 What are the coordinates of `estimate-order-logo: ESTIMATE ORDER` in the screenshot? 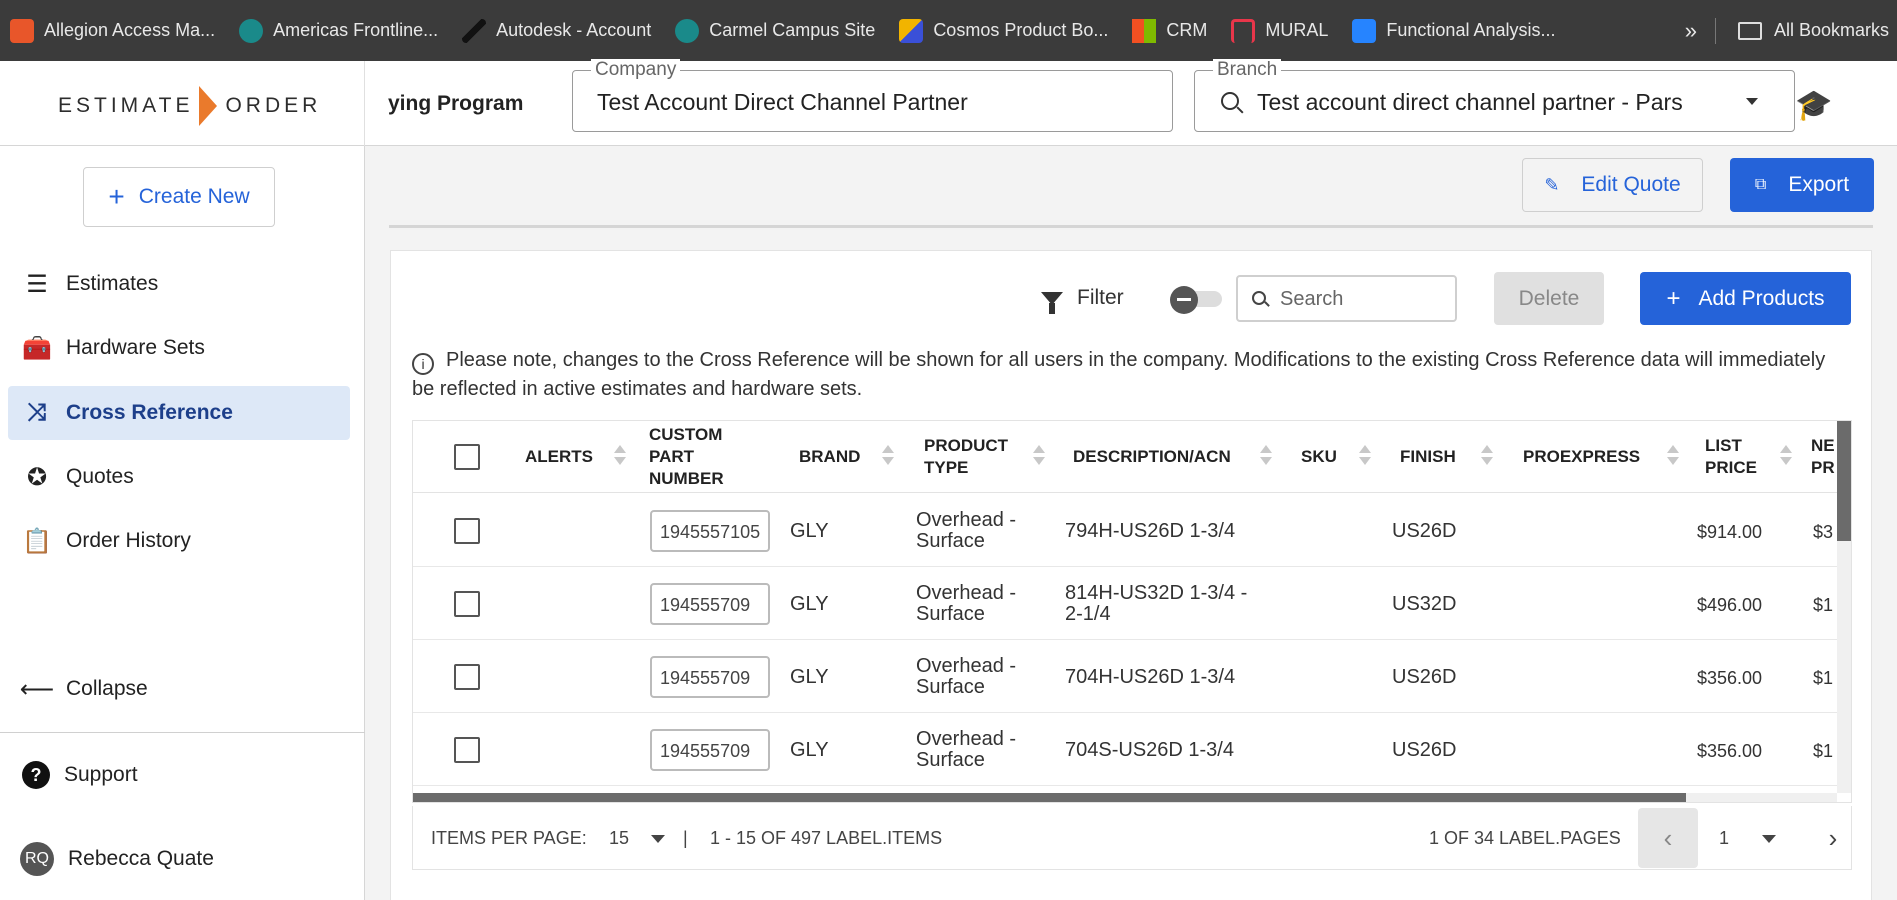 It's located at (189, 106).